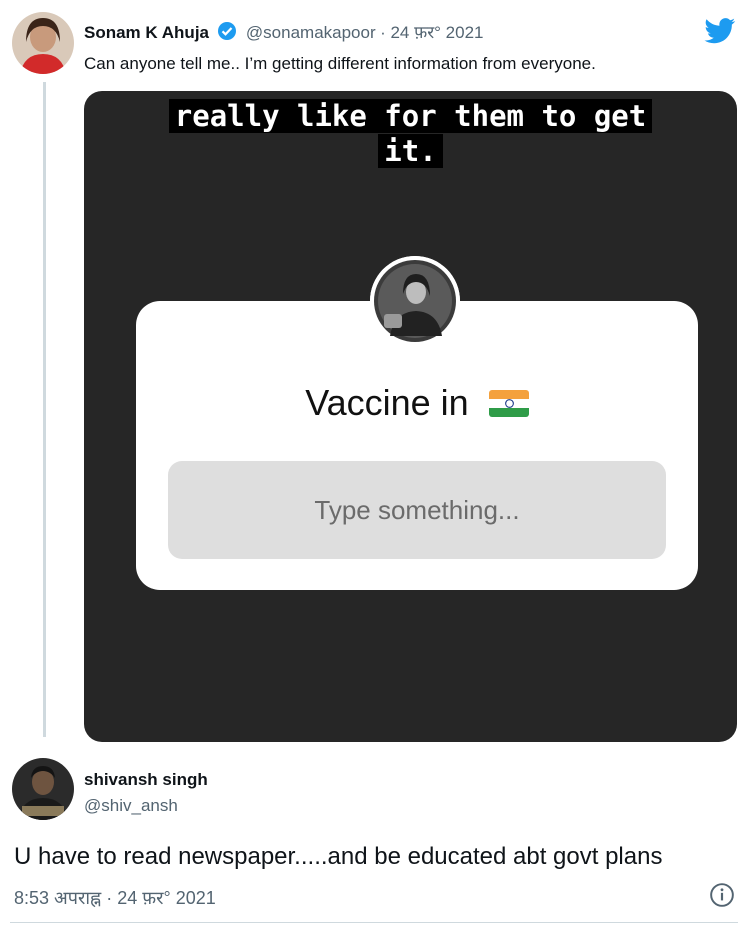 The height and width of the screenshot is (926, 750). Describe the element at coordinates (43, 43) in the screenshot. I see `tweet-author-avatar` at that location.